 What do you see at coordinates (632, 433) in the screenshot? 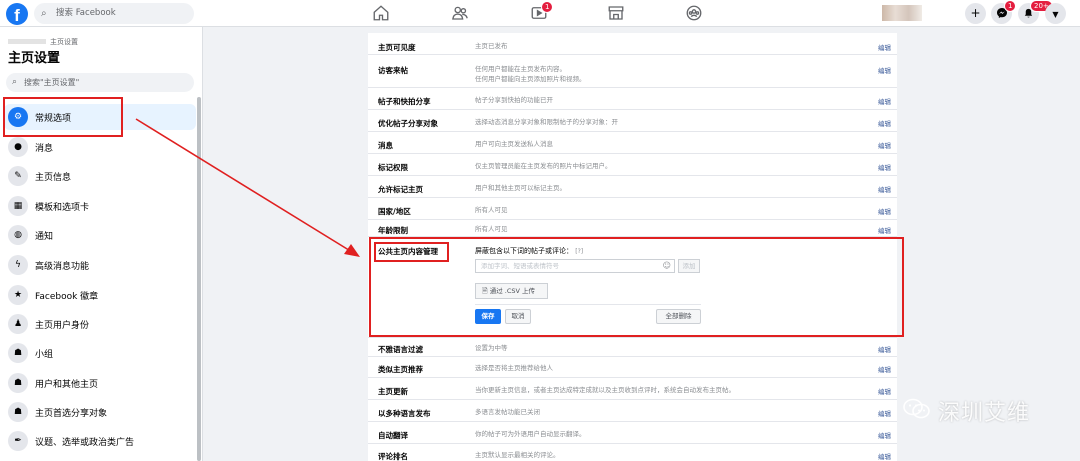
I see `settings-row-translate-automatically: 自动翻译 你的帖子可为外语用户自动显示翻译。 编辑` at bounding box center [632, 433].